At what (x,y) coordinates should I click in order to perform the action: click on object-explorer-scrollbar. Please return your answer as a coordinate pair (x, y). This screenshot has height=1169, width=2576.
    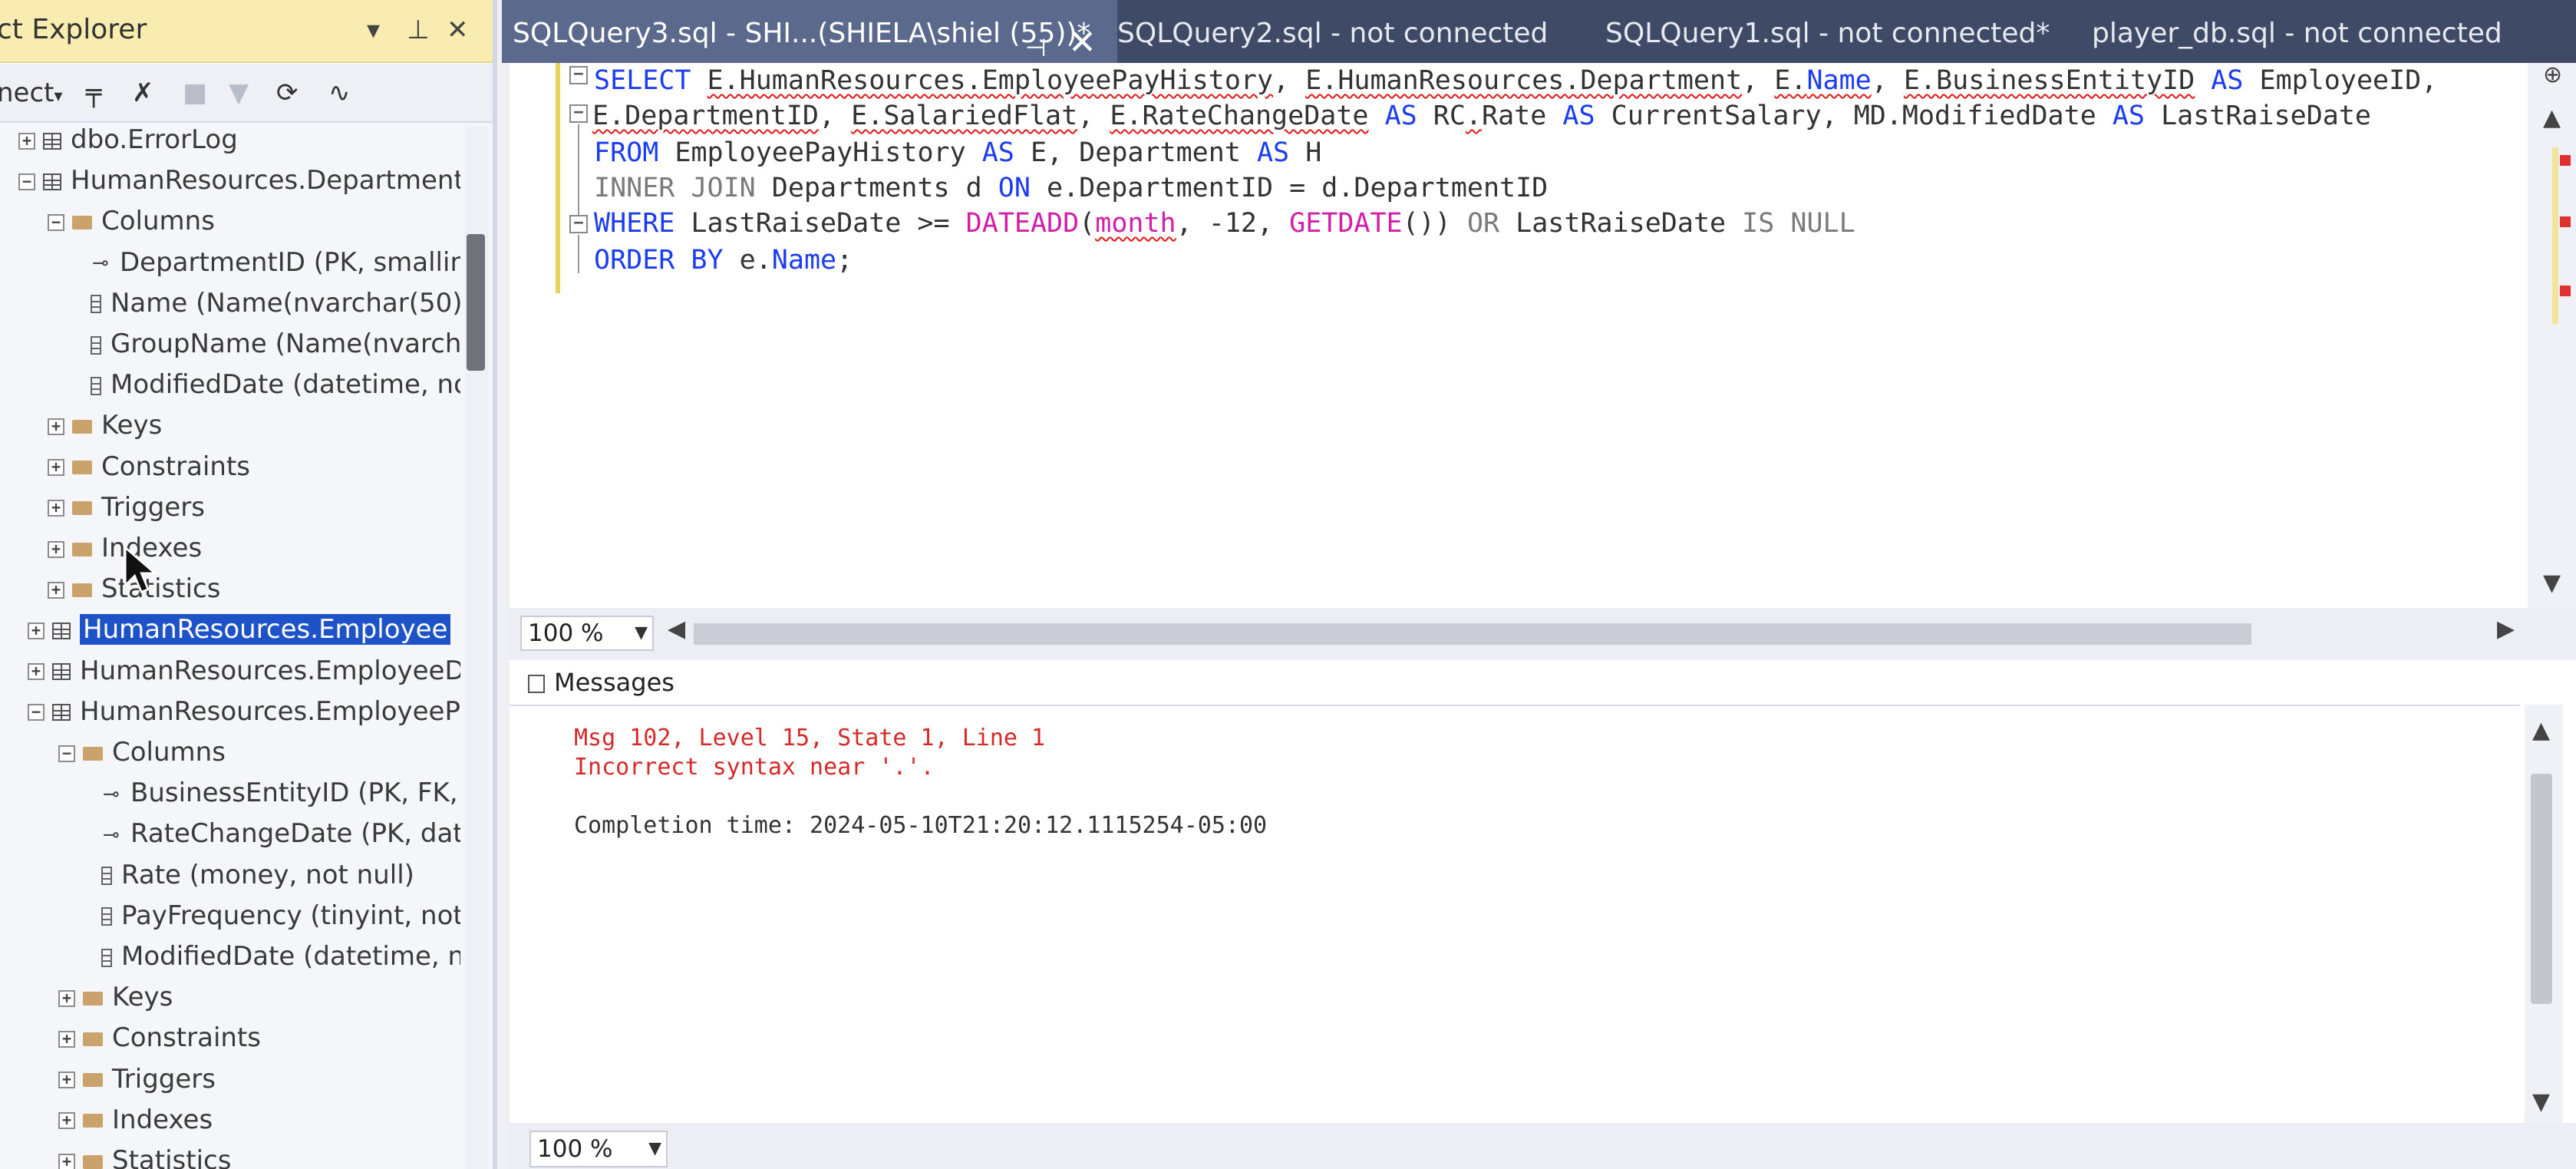
    Looking at the image, I should click on (477, 648).